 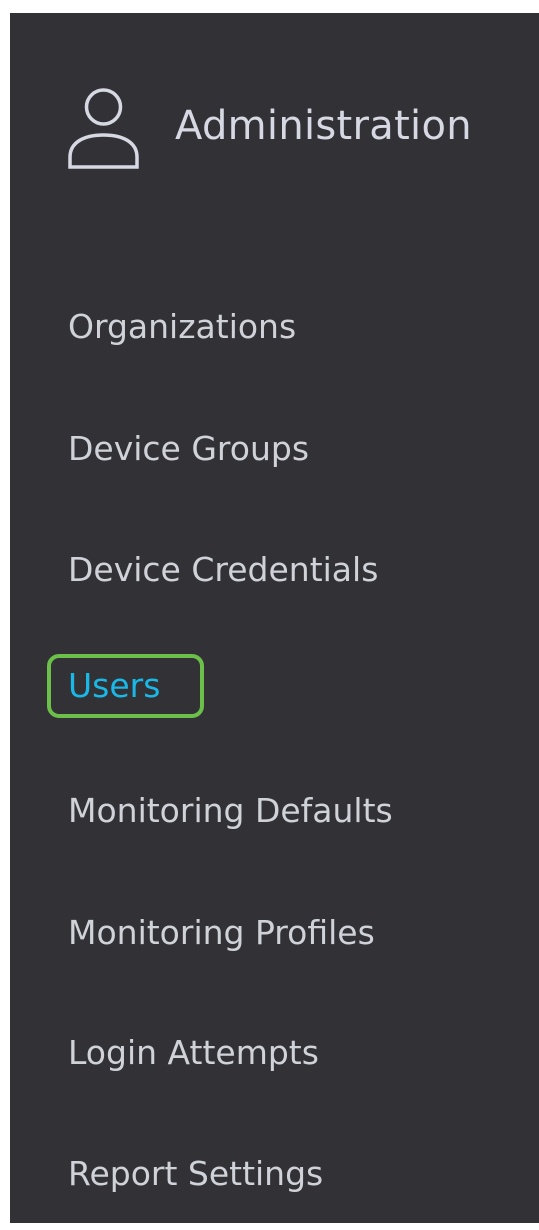 What do you see at coordinates (195, 1174) in the screenshot?
I see `sidebar-item-report-settings: Report Settings` at bounding box center [195, 1174].